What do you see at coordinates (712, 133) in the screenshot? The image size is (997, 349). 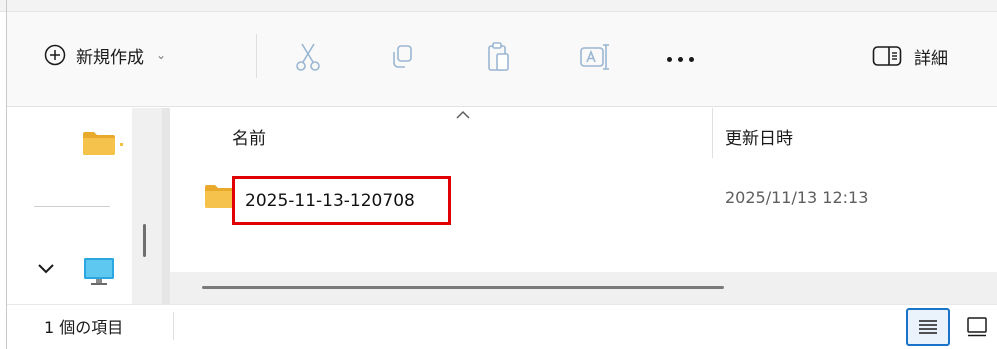 I see `column-divider` at bounding box center [712, 133].